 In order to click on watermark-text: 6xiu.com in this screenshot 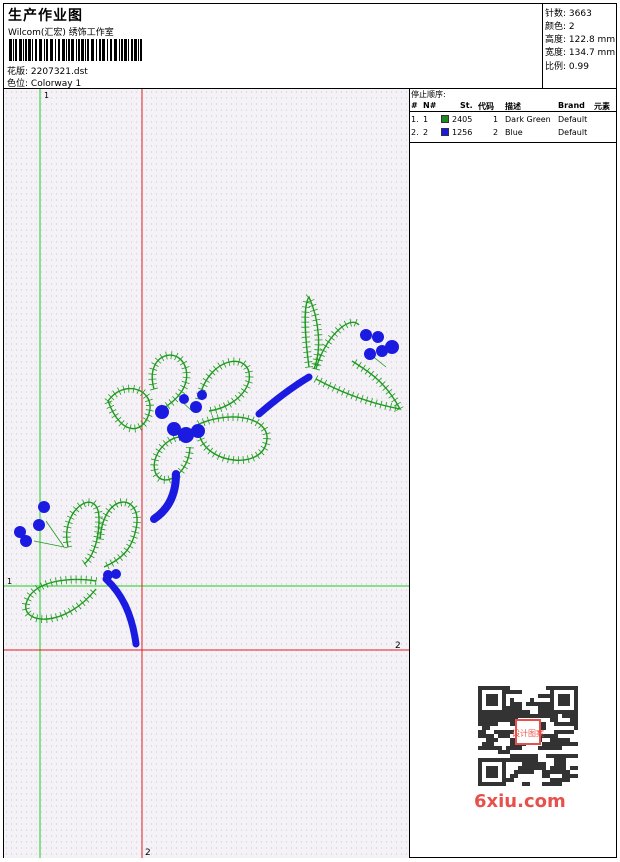, I will do `click(520, 801)`.